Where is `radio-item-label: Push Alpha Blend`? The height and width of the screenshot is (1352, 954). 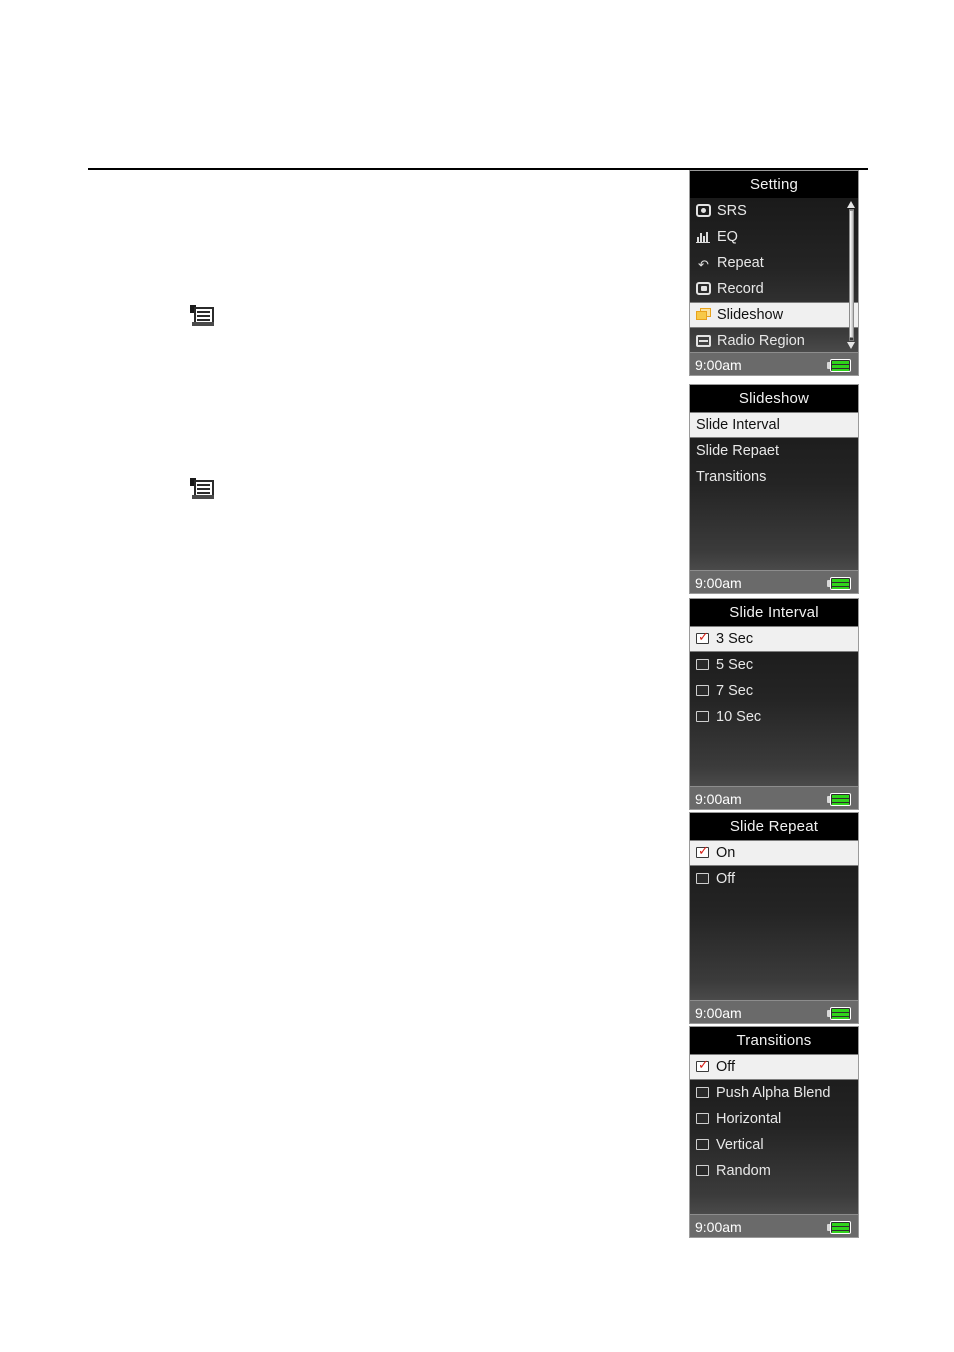
radio-item-label: Push Alpha Blend is located at coordinates (773, 1093).